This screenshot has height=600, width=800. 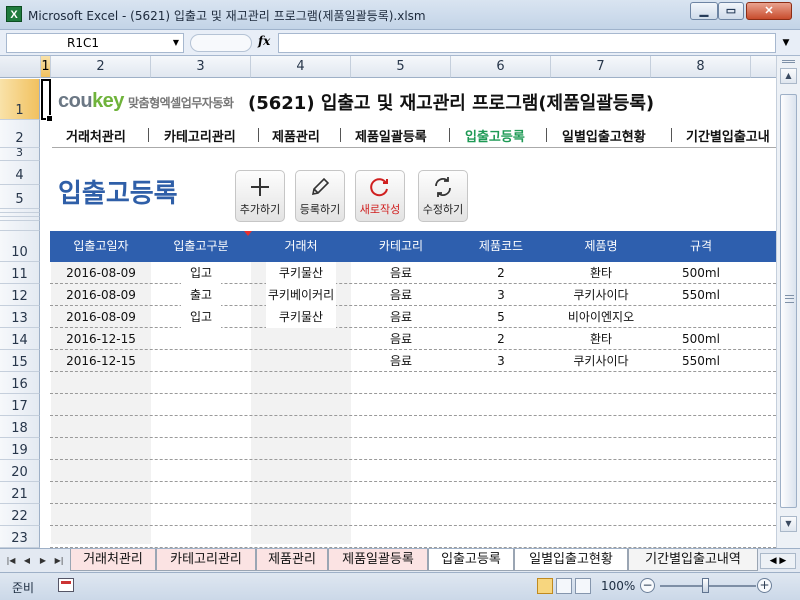 I want to click on prev-sheet-icon: ◀, so click(x=27, y=561).